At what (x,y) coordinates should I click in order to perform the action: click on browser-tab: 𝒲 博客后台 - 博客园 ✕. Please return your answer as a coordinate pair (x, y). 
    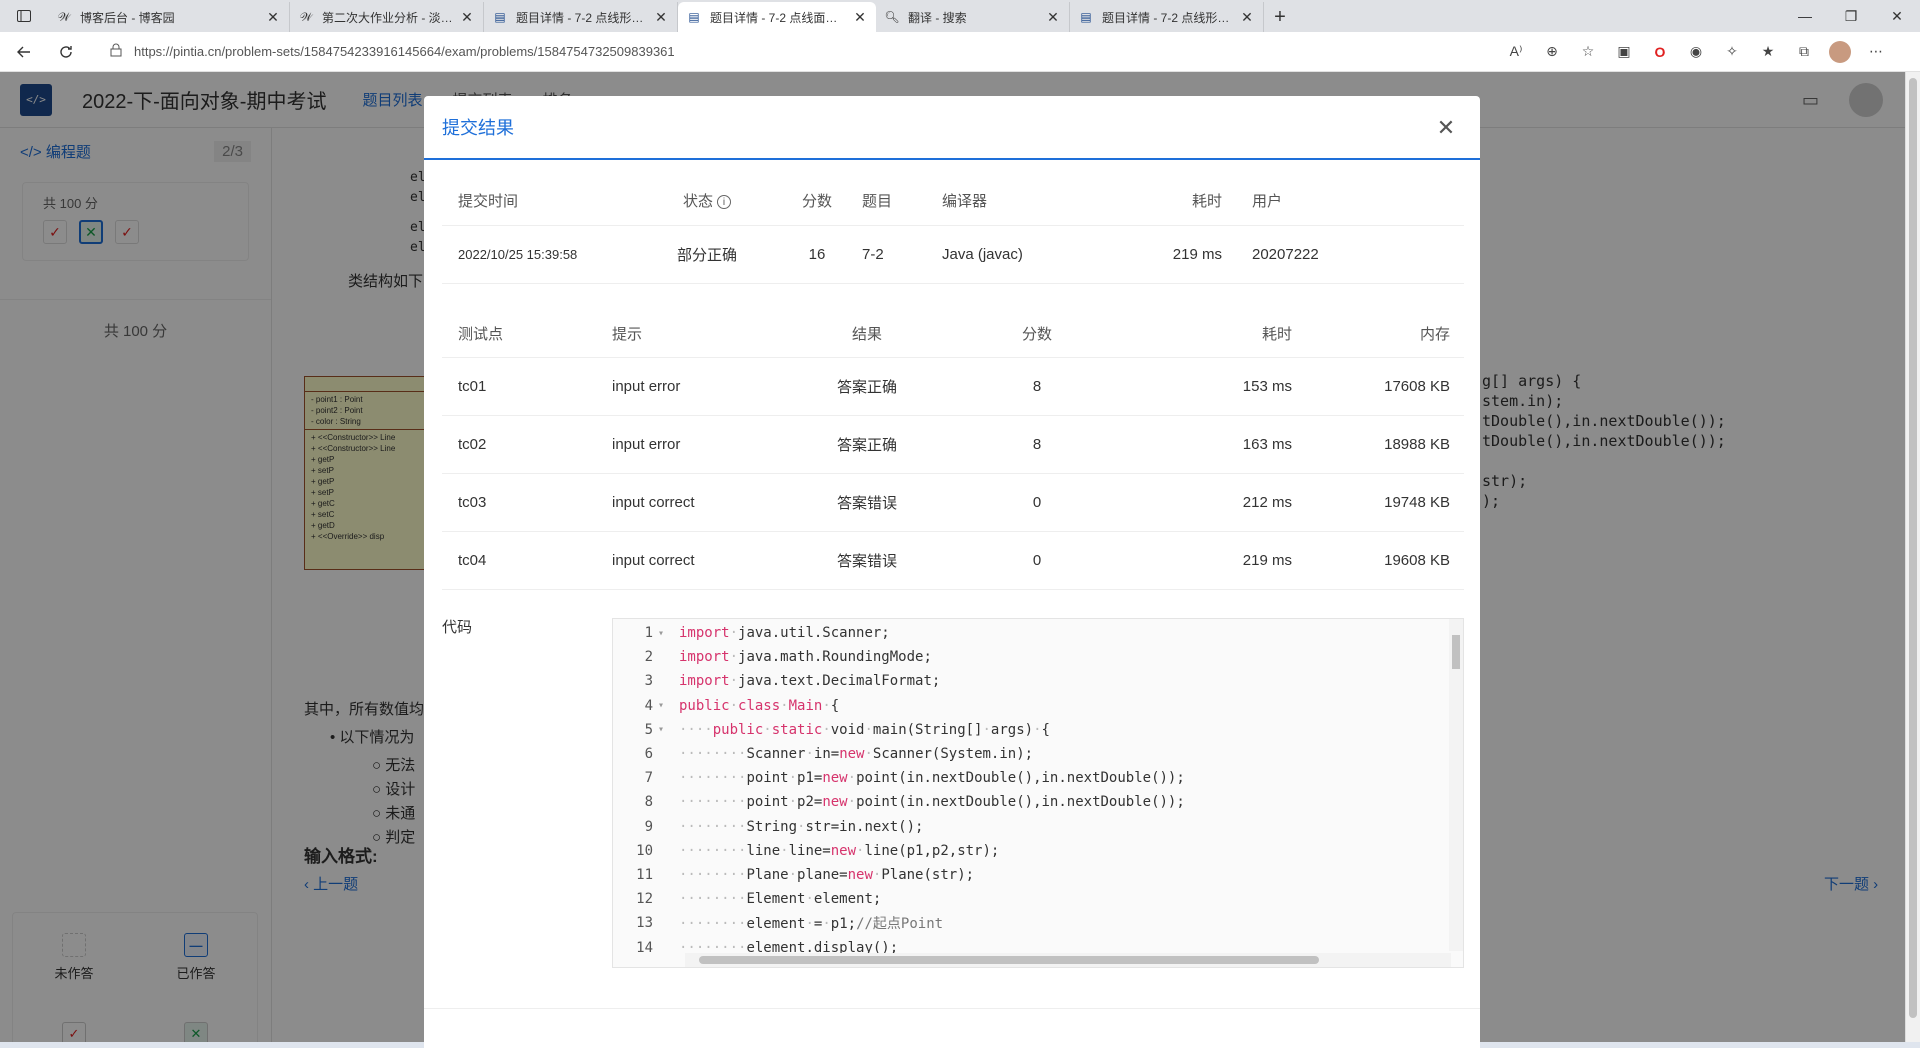
    Looking at the image, I should click on (169, 17).